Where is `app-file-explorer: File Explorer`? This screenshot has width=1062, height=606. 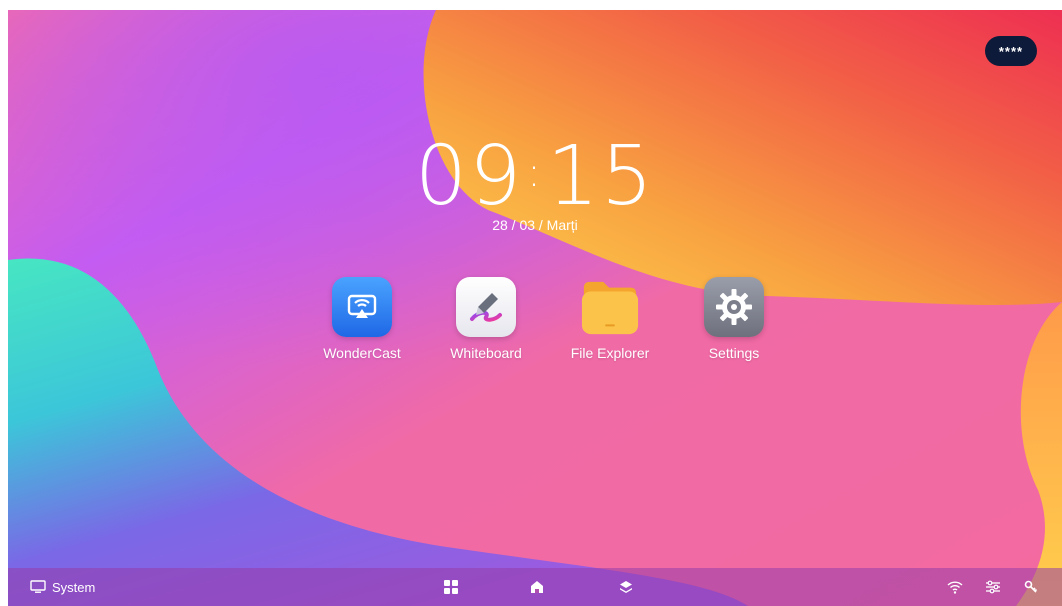 app-file-explorer: File Explorer is located at coordinates (610, 319).